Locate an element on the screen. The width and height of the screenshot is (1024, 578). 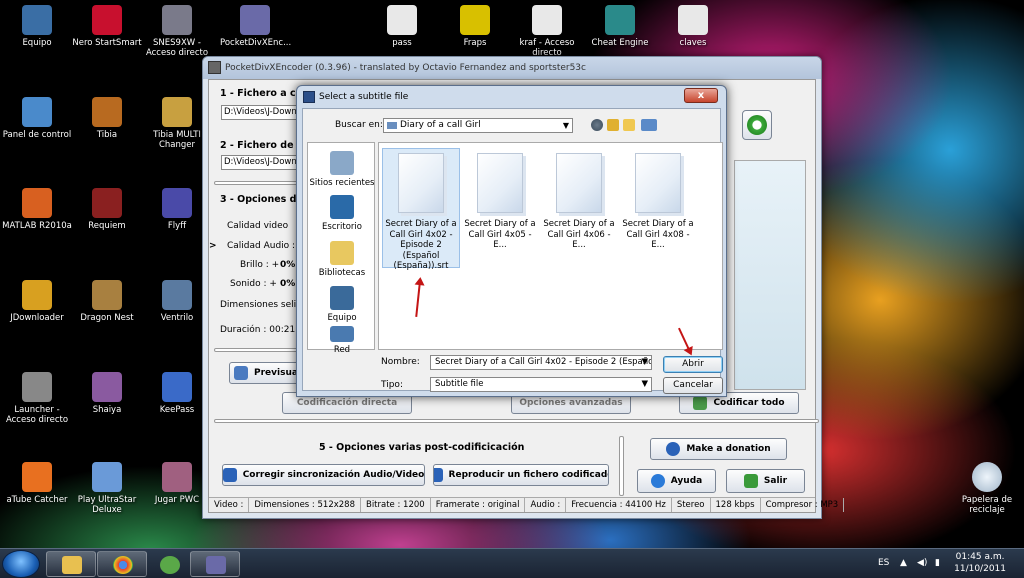
desktop-icon-atube: aTube Catcher is located at coordinates (37, 483).